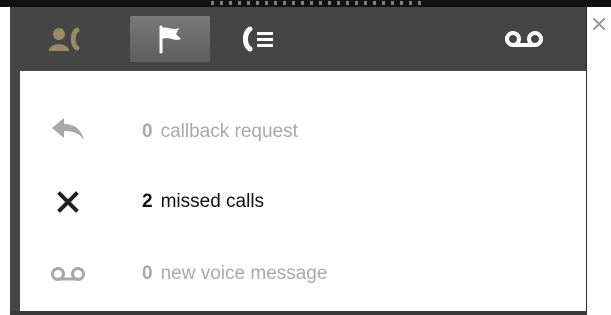  What do you see at coordinates (599, 24) in the screenshot?
I see `close-icon` at bounding box center [599, 24].